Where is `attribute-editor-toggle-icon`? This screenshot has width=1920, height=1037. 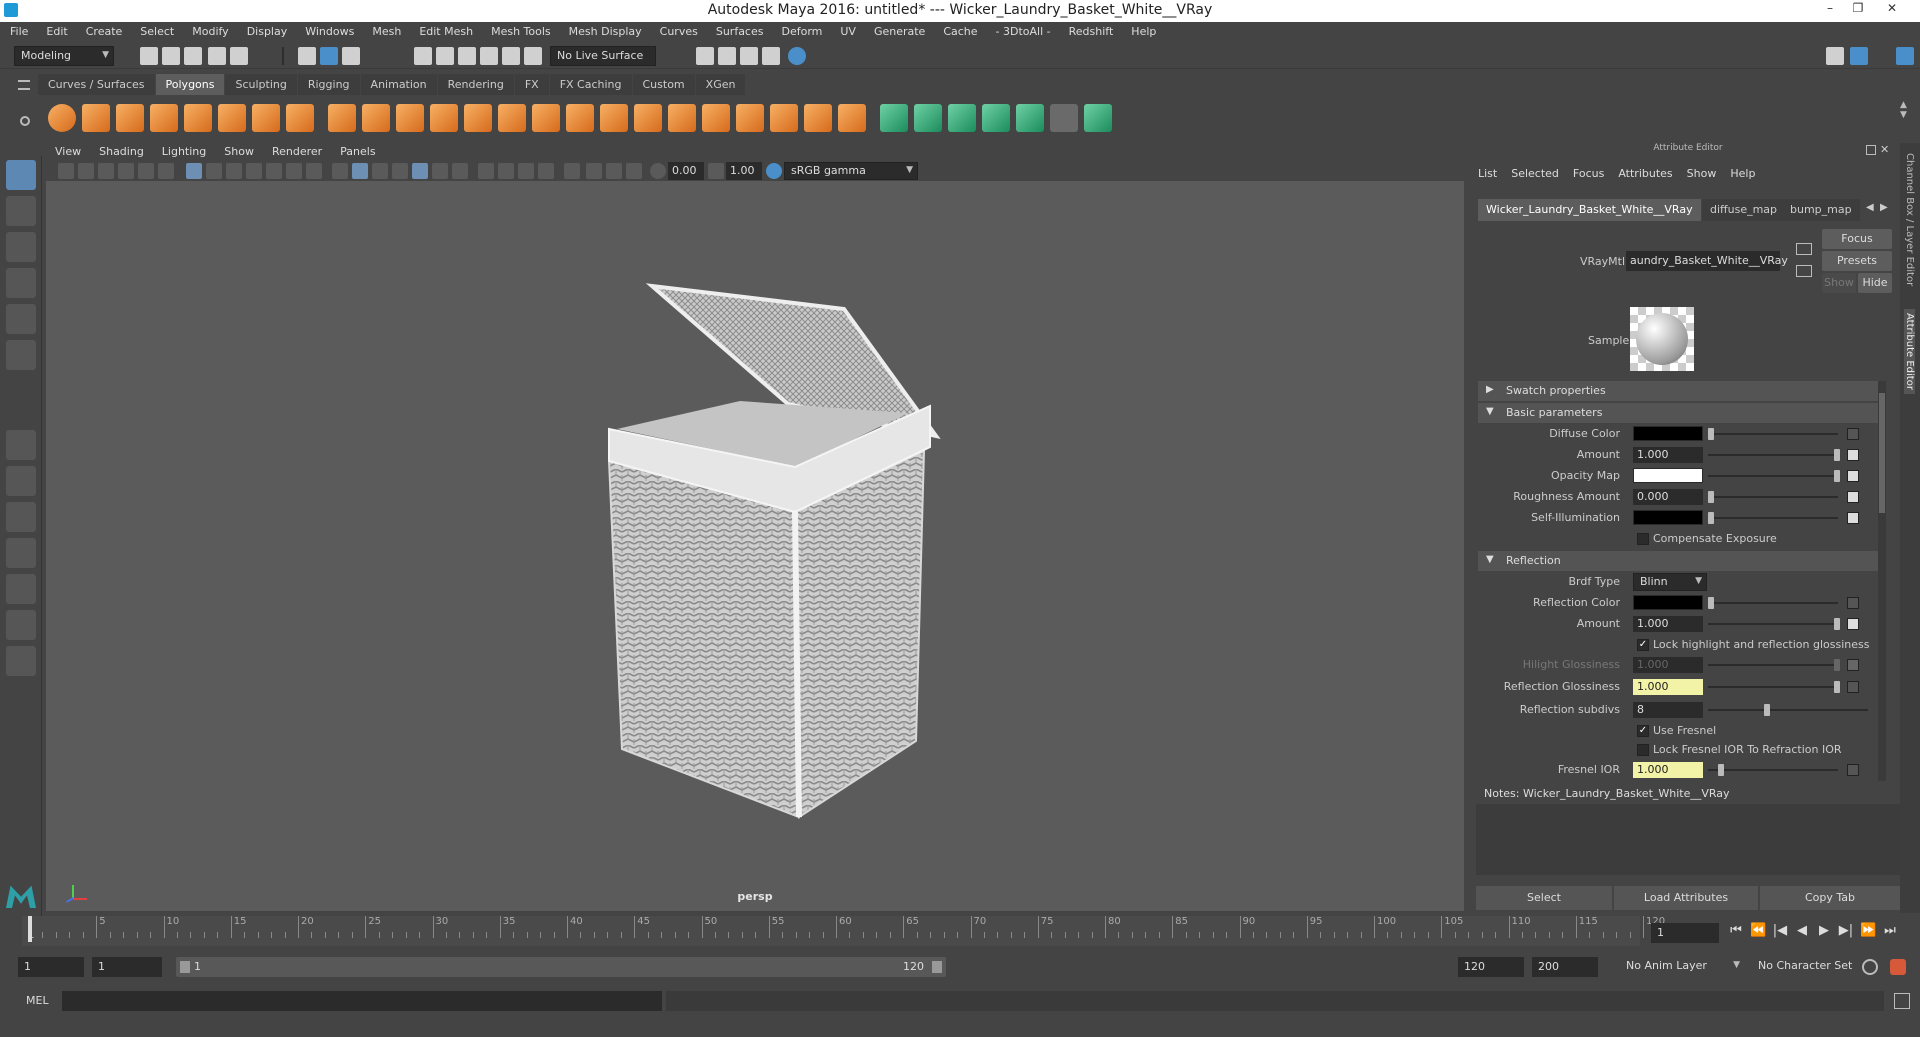 attribute-editor-toggle-icon is located at coordinates (1905, 56).